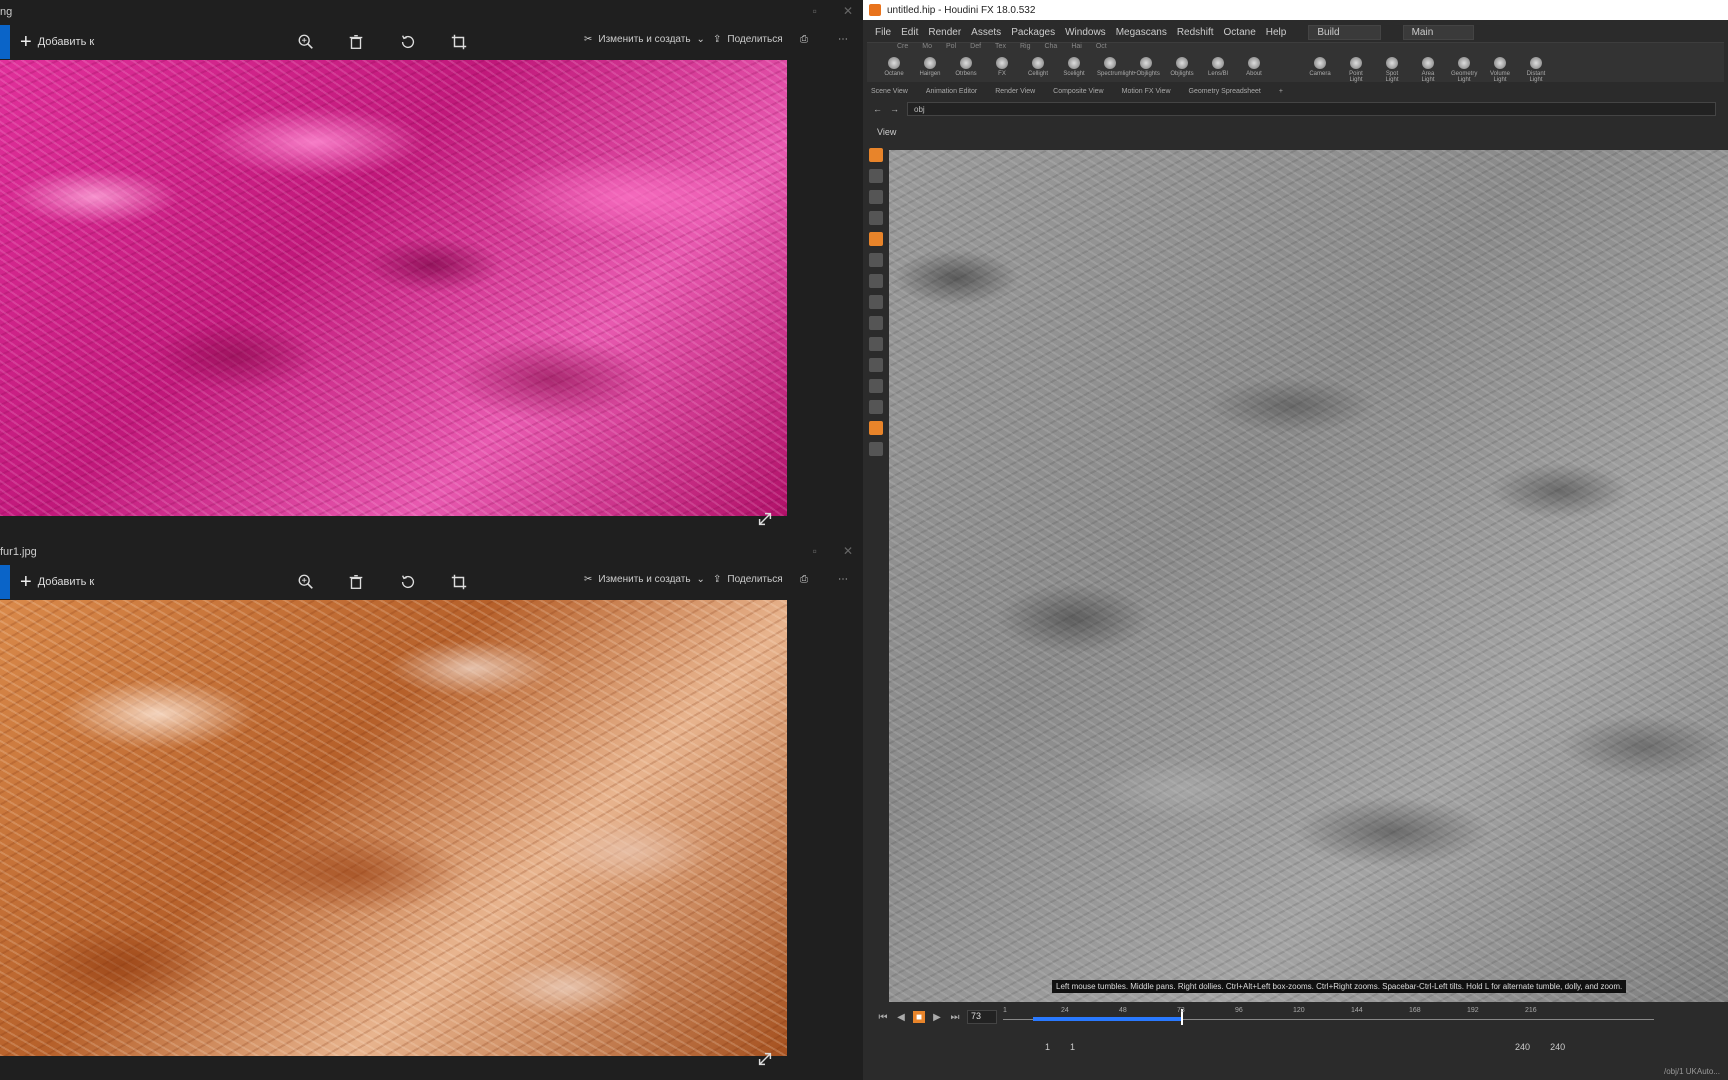  Describe the element at coordinates (883, 1017) in the screenshot. I see `jump-start-icon: ⏮` at that location.